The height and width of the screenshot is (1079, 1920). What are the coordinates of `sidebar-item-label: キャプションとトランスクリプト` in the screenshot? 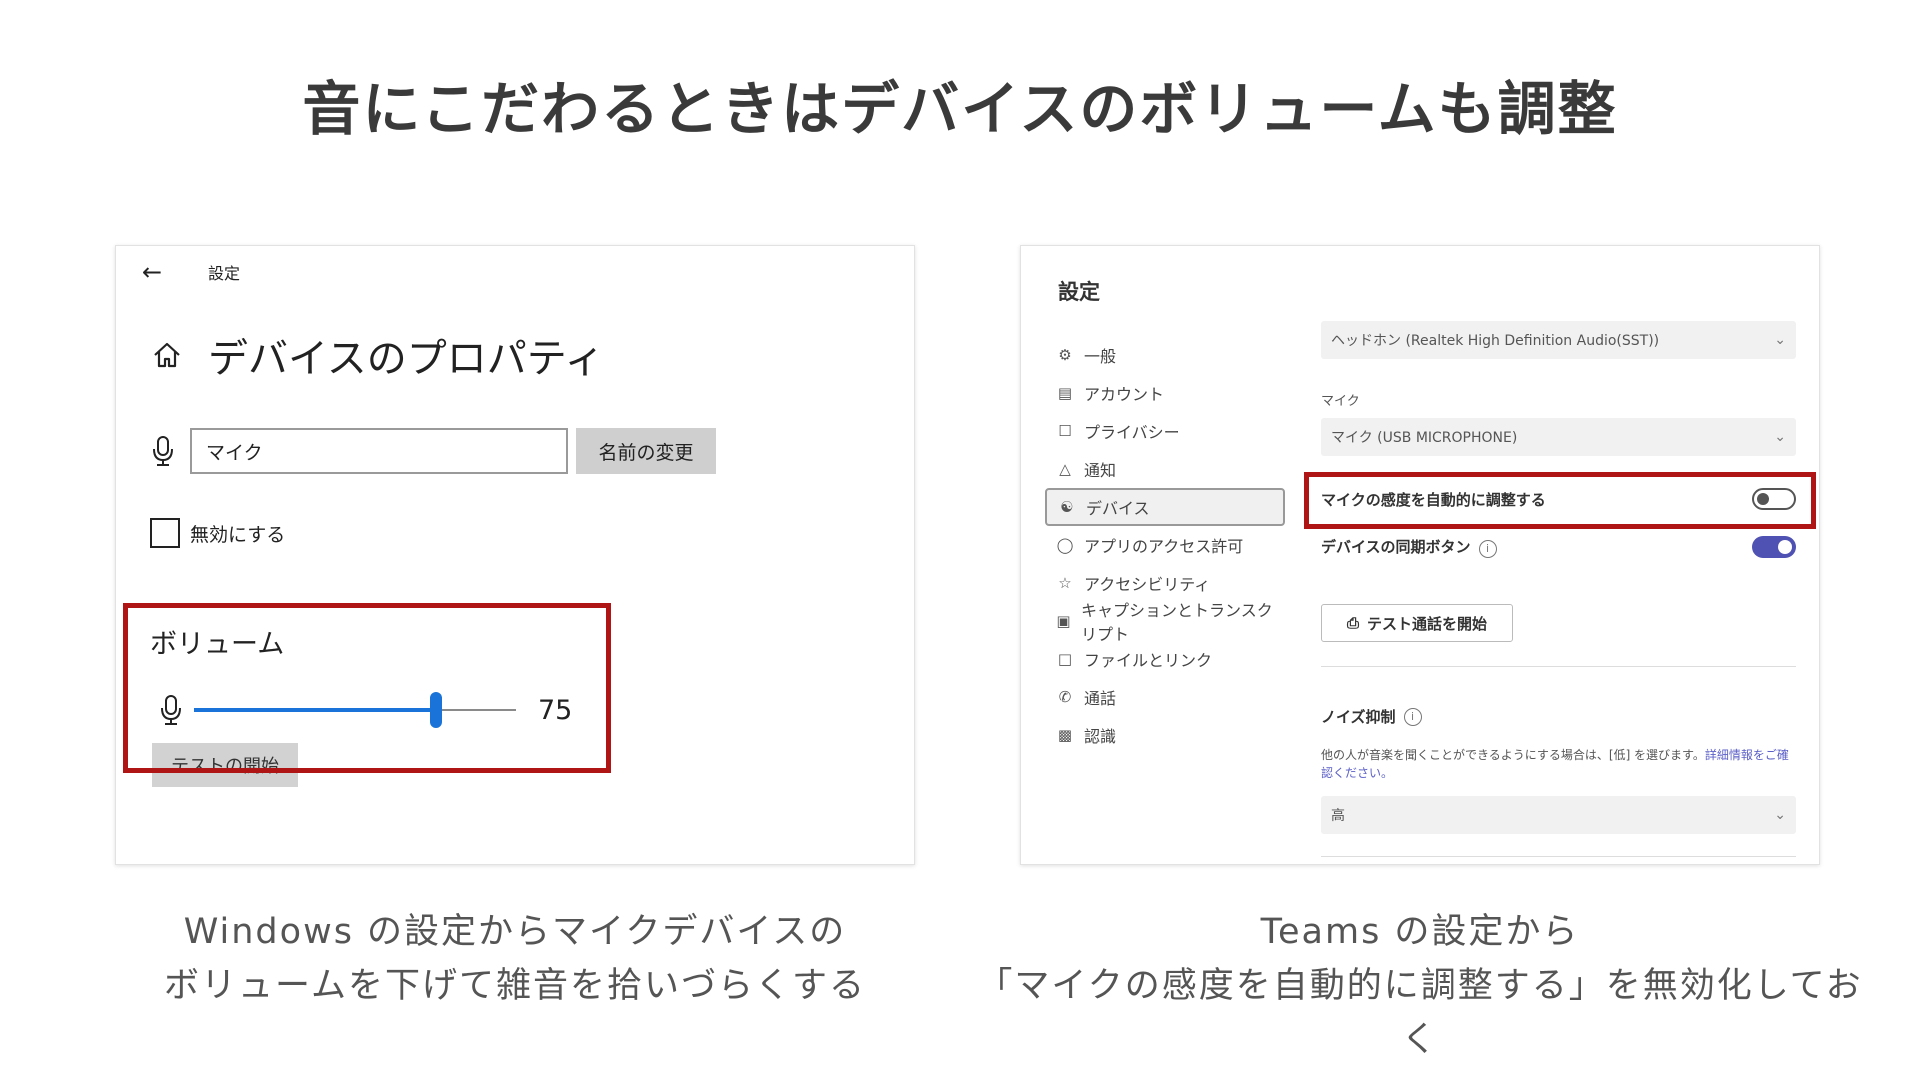 It's located at (1177, 622).